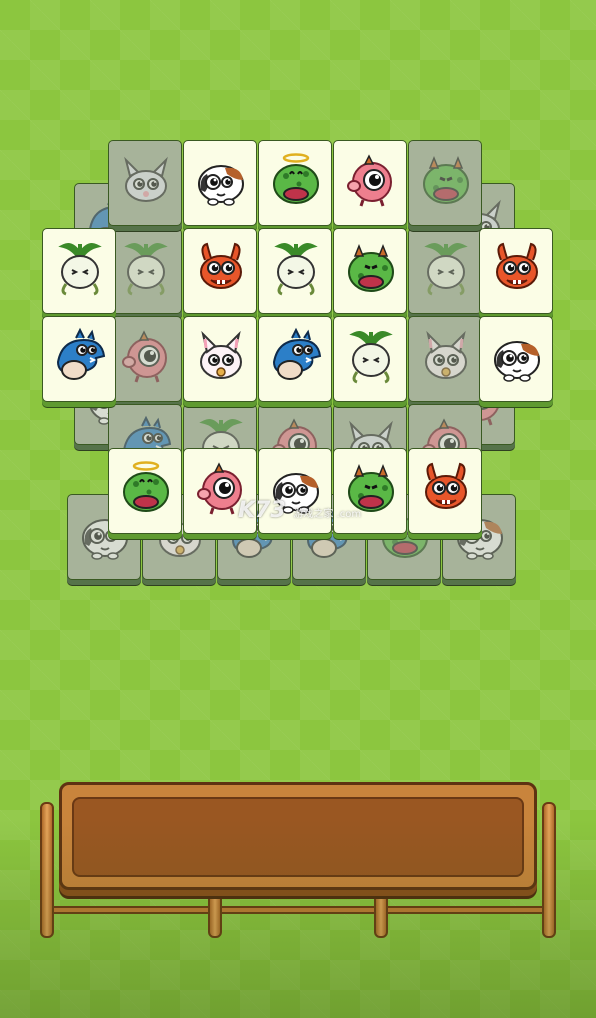 Image resolution: width=596 pixels, height=1018 pixels. Describe the element at coordinates (299, 910) in the screenshot. I see `tray-rail` at that location.